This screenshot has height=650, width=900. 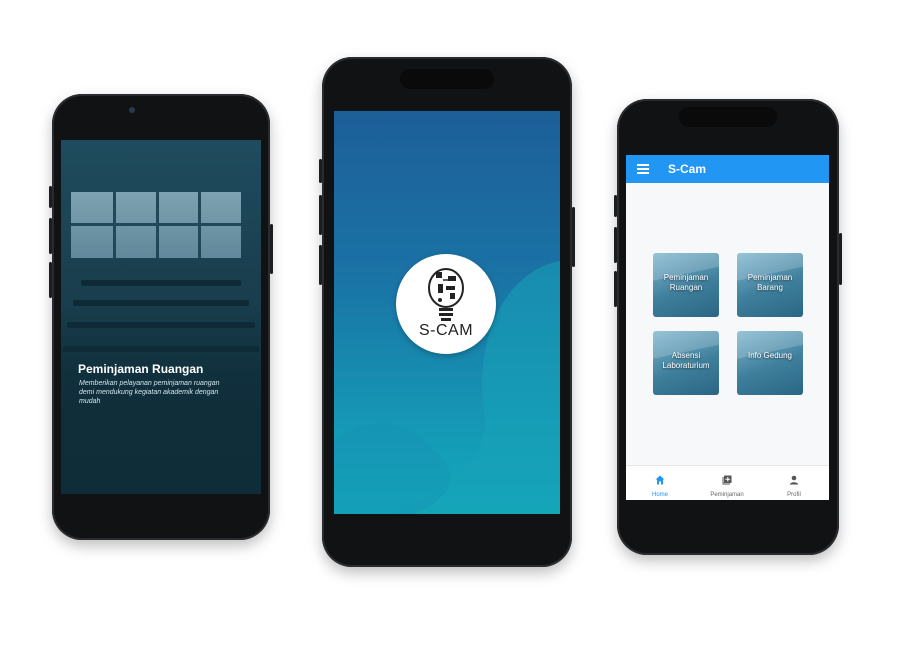 I want to click on nav-label: Profil, so click(x=794, y=495).